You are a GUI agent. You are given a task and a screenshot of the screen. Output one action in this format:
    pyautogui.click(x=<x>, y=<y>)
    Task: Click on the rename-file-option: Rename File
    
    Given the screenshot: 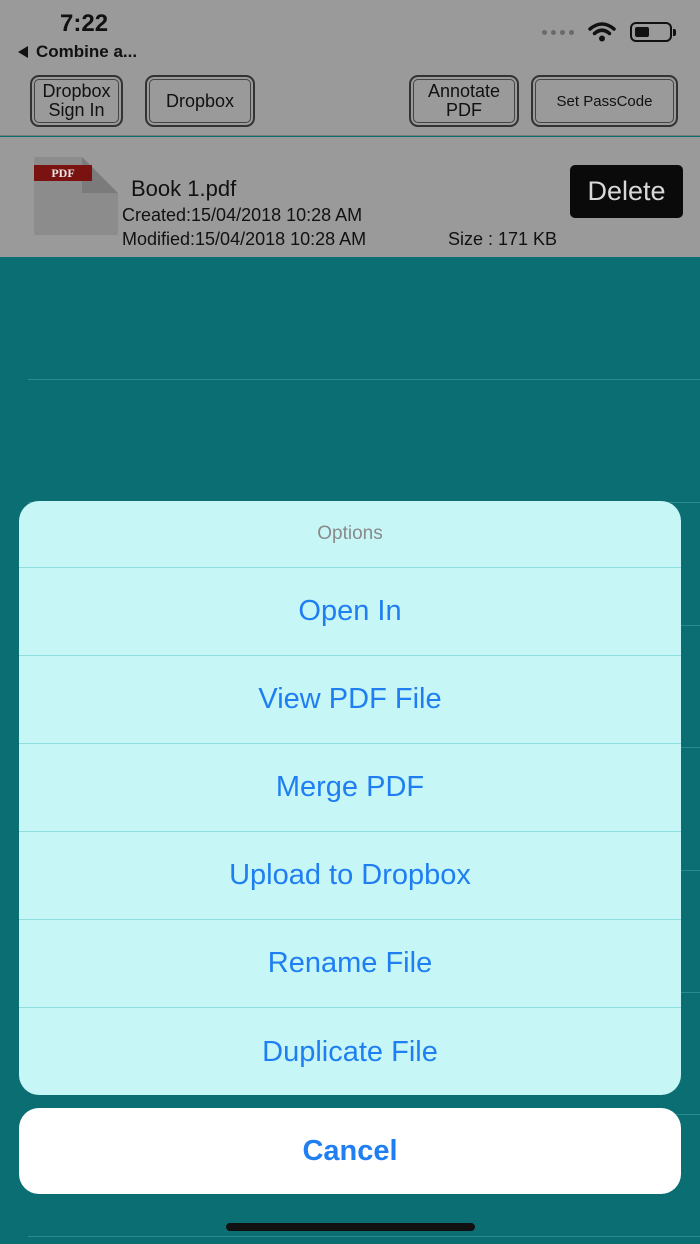 What is the action you would take?
    pyautogui.click(x=350, y=964)
    